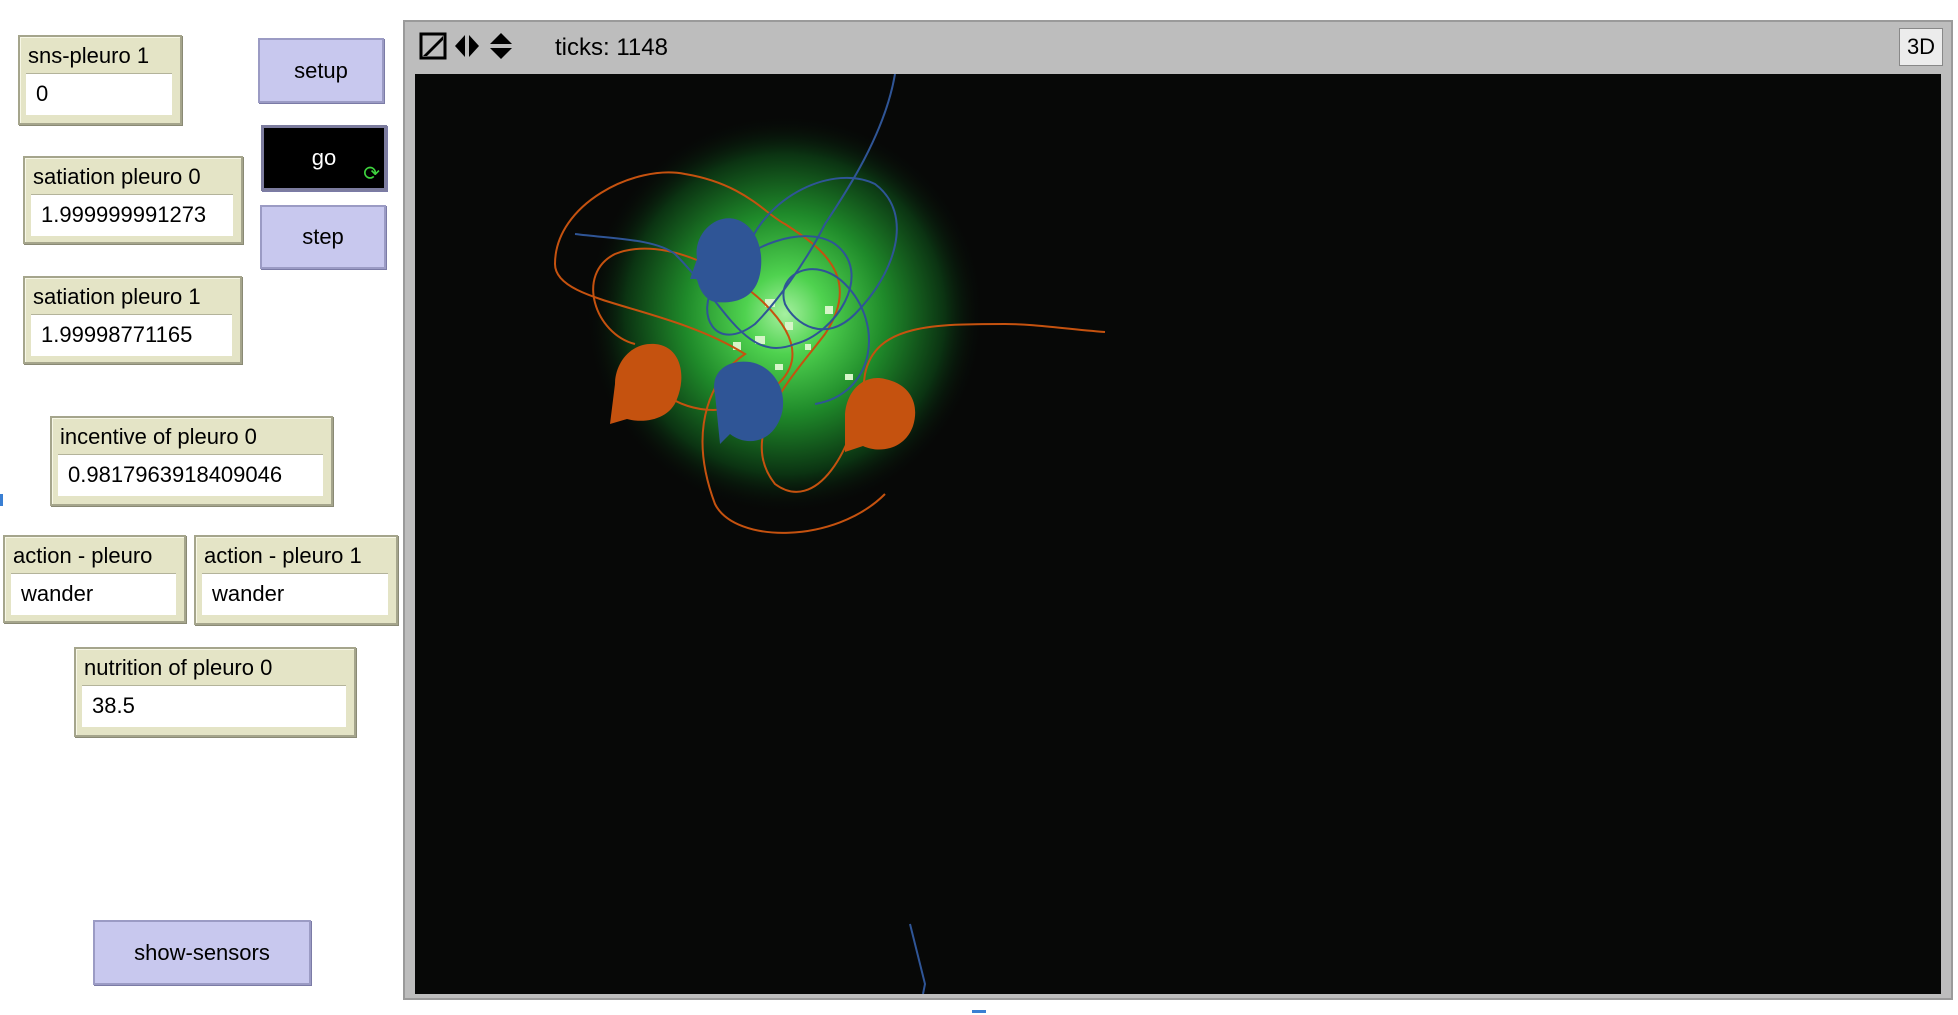 This screenshot has height=1015, width=1958. I want to click on go-button: go ⟳, so click(324, 158).